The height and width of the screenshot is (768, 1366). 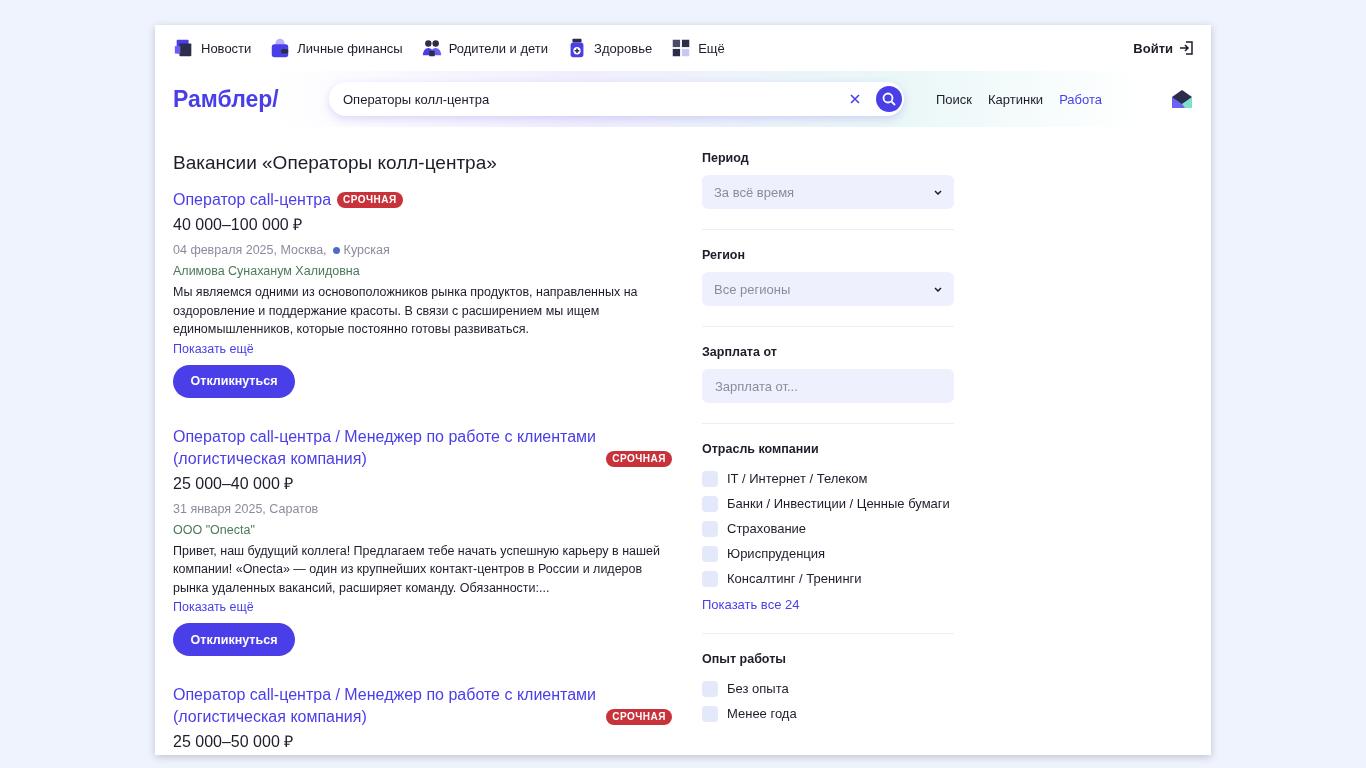 What do you see at coordinates (234, 742) in the screenshot?
I see `salary: 25 000–50 000 ₽` at bounding box center [234, 742].